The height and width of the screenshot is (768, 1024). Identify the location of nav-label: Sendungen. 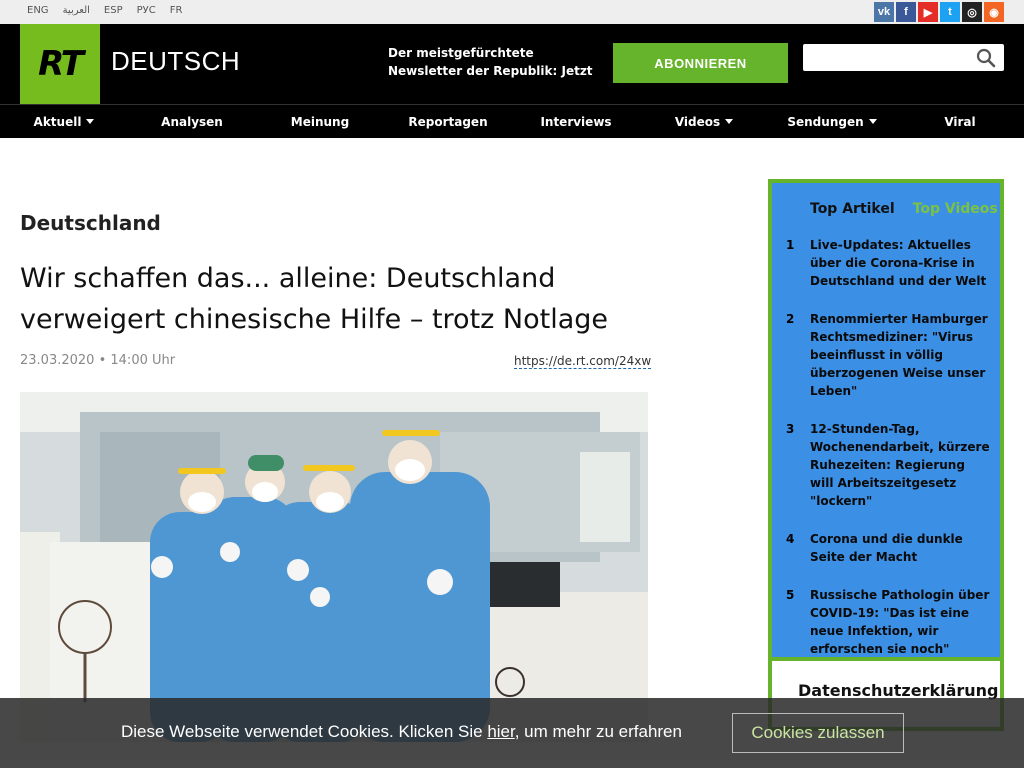
(825, 121).